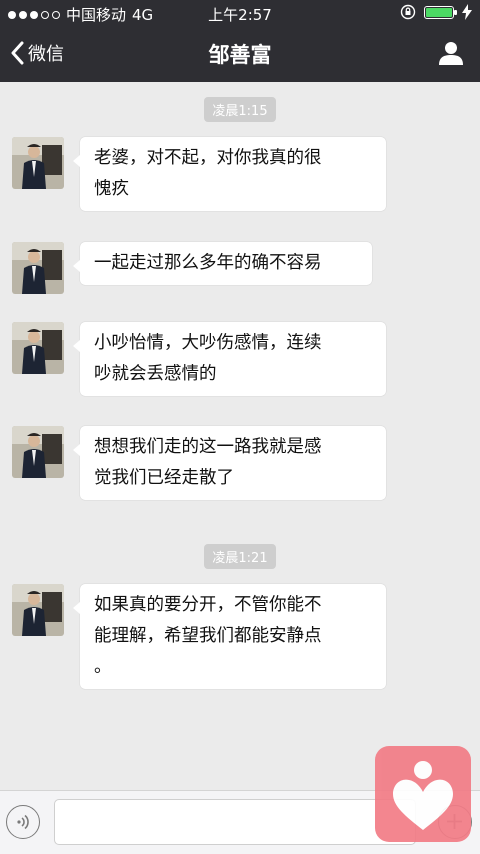 This screenshot has height=854, width=480. I want to click on voice-icon, so click(23, 822).